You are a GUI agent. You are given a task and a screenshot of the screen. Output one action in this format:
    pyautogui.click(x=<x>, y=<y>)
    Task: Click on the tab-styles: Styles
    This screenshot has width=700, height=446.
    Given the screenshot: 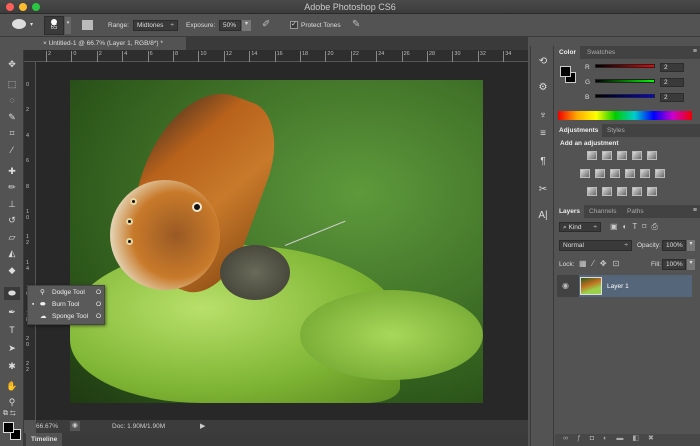 What is the action you would take?
    pyautogui.click(x=616, y=130)
    